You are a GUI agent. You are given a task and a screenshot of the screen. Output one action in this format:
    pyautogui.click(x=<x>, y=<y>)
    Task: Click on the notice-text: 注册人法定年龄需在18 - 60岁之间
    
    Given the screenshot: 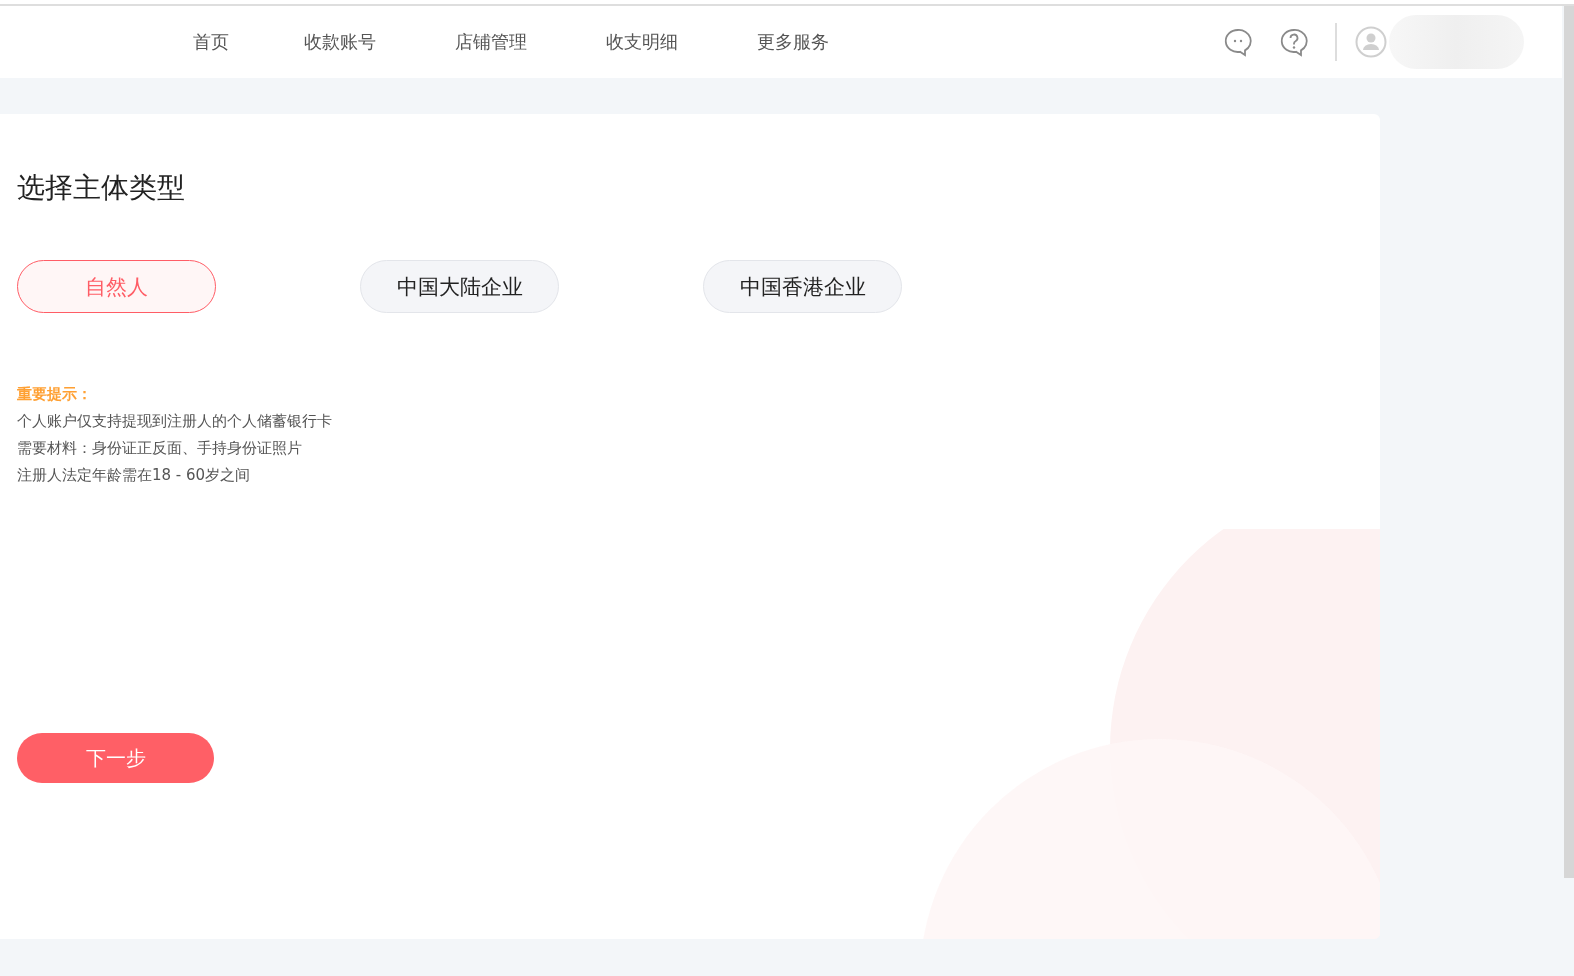 What is the action you would take?
    pyautogui.click(x=134, y=475)
    